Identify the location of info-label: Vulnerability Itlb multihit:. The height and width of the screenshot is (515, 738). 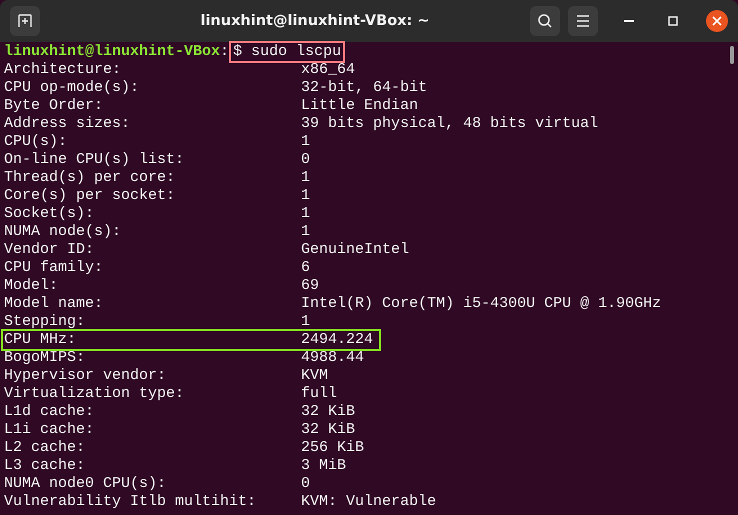
(131, 502).